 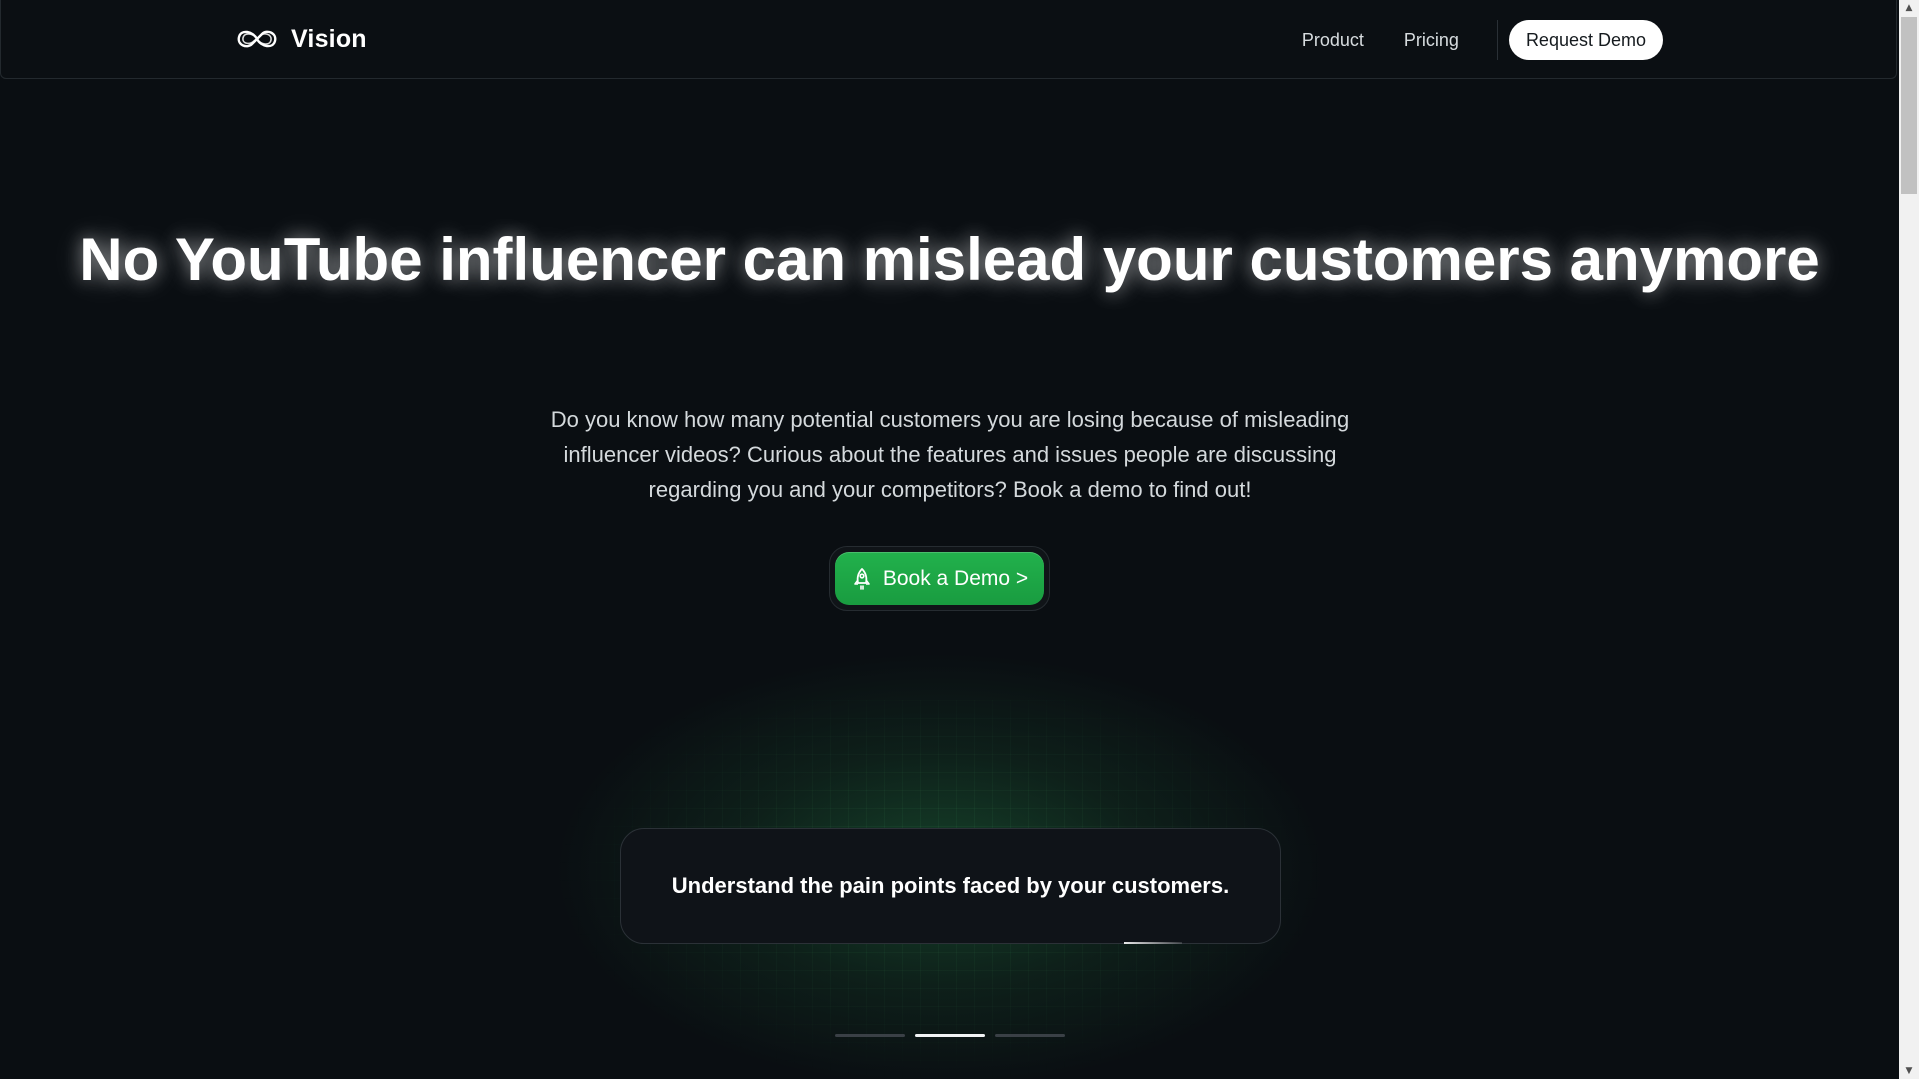 I want to click on navbar: Vision Product Pricing Request Demo, so click(x=948, y=39).